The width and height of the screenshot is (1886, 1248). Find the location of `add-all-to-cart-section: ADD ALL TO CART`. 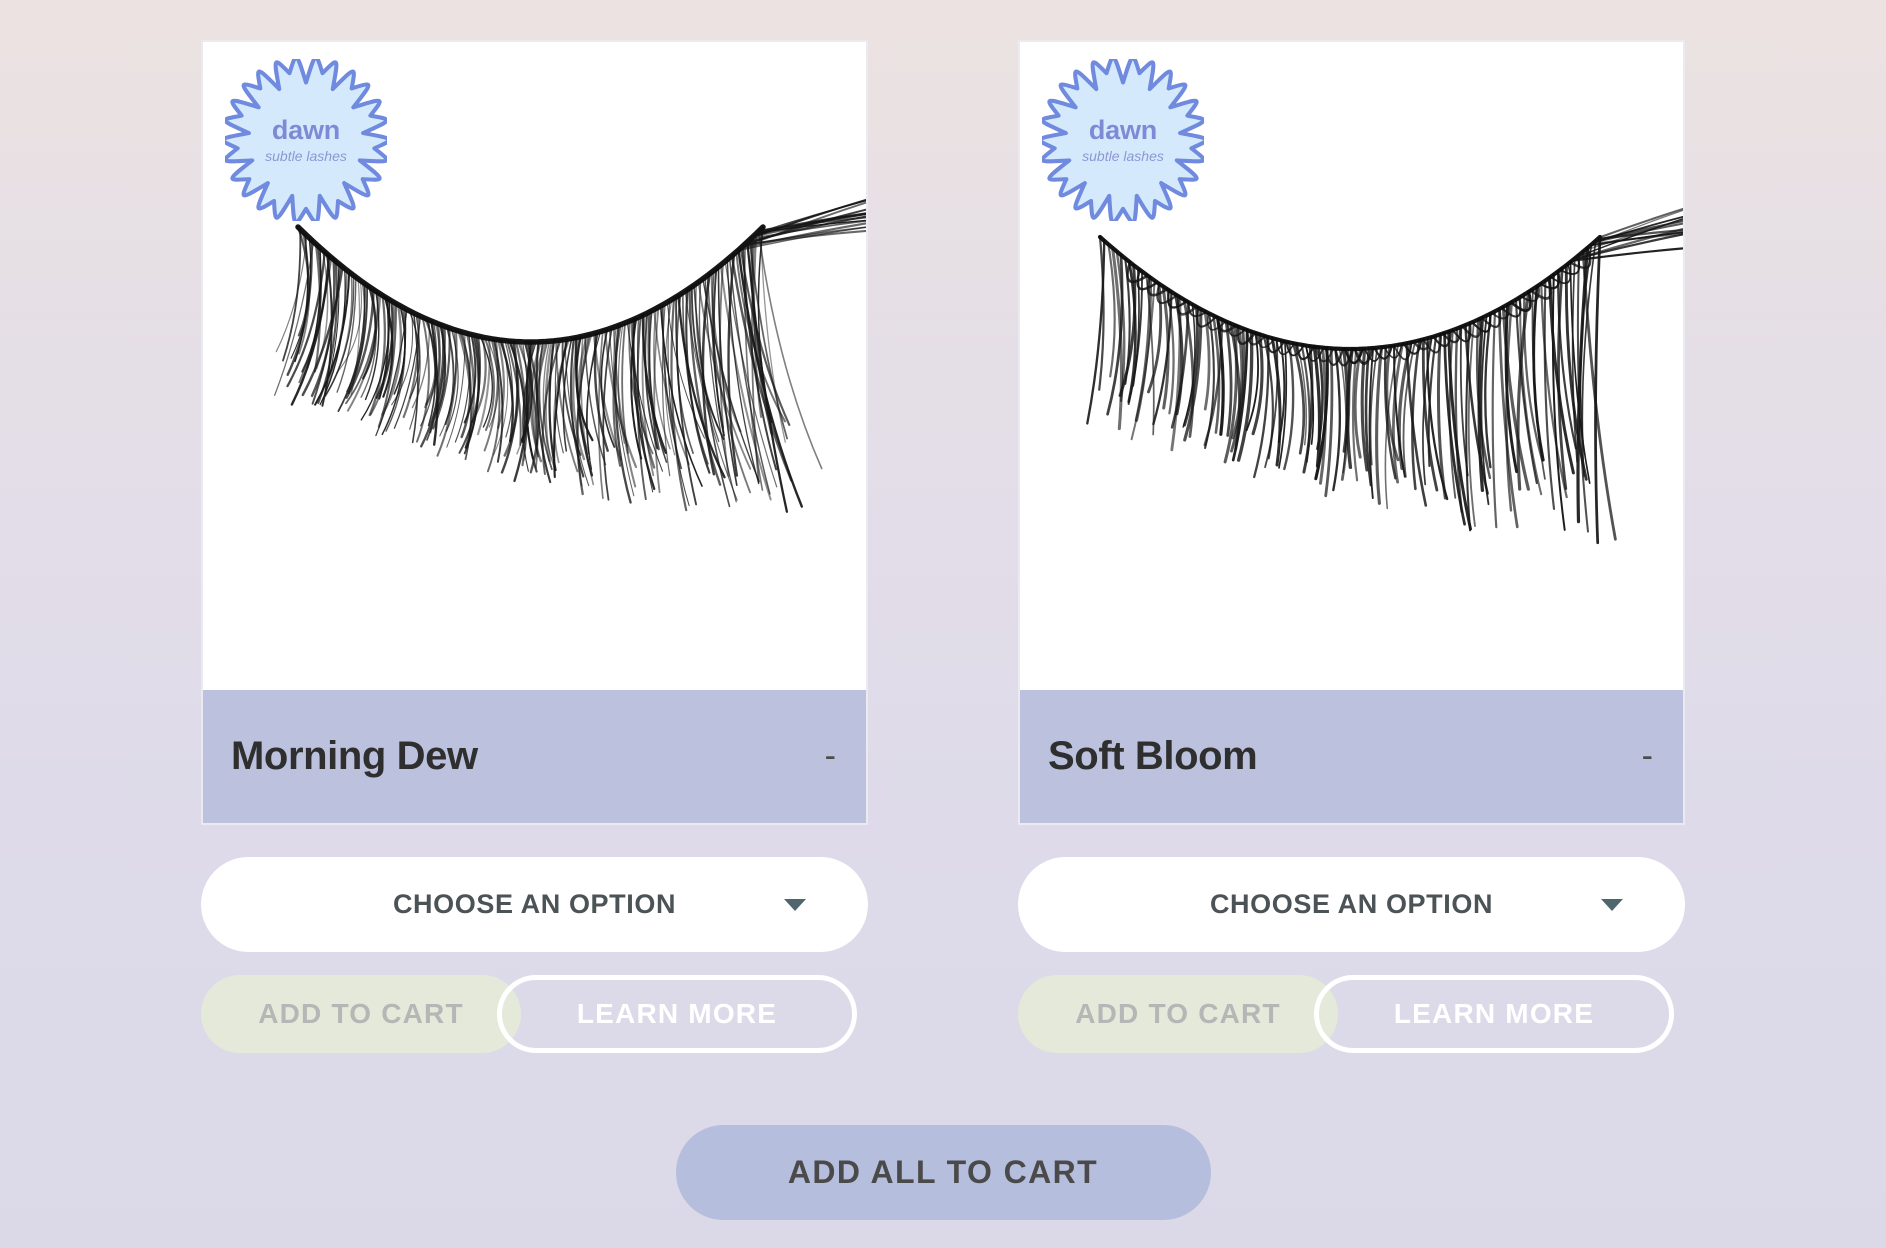

add-all-to-cart-section: ADD ALL TO CART is located at coordinates (943, 1172).